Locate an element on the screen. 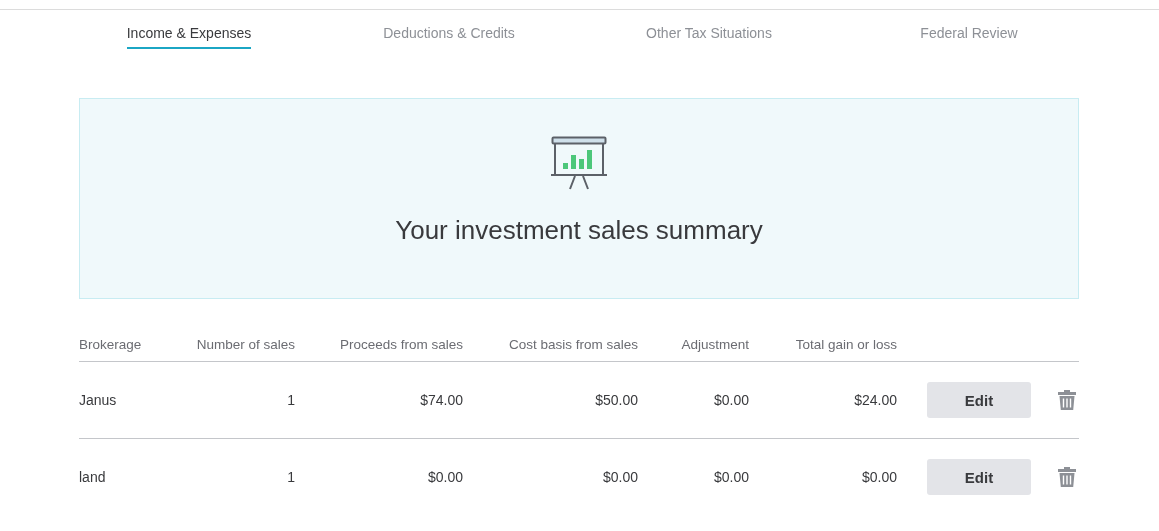 The height and width of the screenshot is (531, 1159). column-header: Number of sales is located at coordinates (245, 344).